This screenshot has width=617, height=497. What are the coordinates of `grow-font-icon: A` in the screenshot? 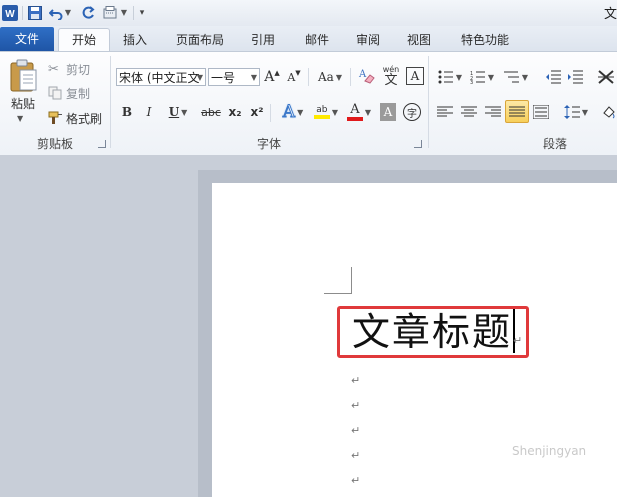 It's located at (269, 77).